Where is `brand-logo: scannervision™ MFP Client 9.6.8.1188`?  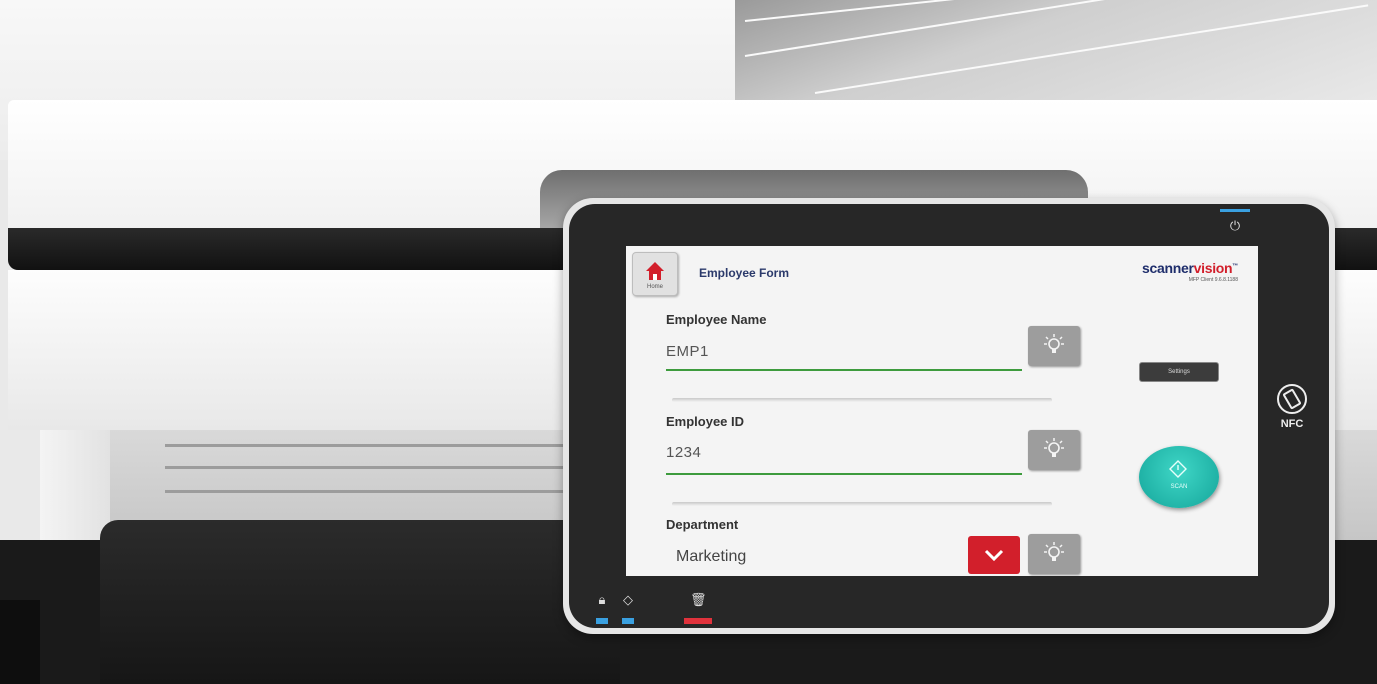 brand-logo: scannervision™ MFP Client 9.6.8.1188 is located at coordinates (1190, 271).